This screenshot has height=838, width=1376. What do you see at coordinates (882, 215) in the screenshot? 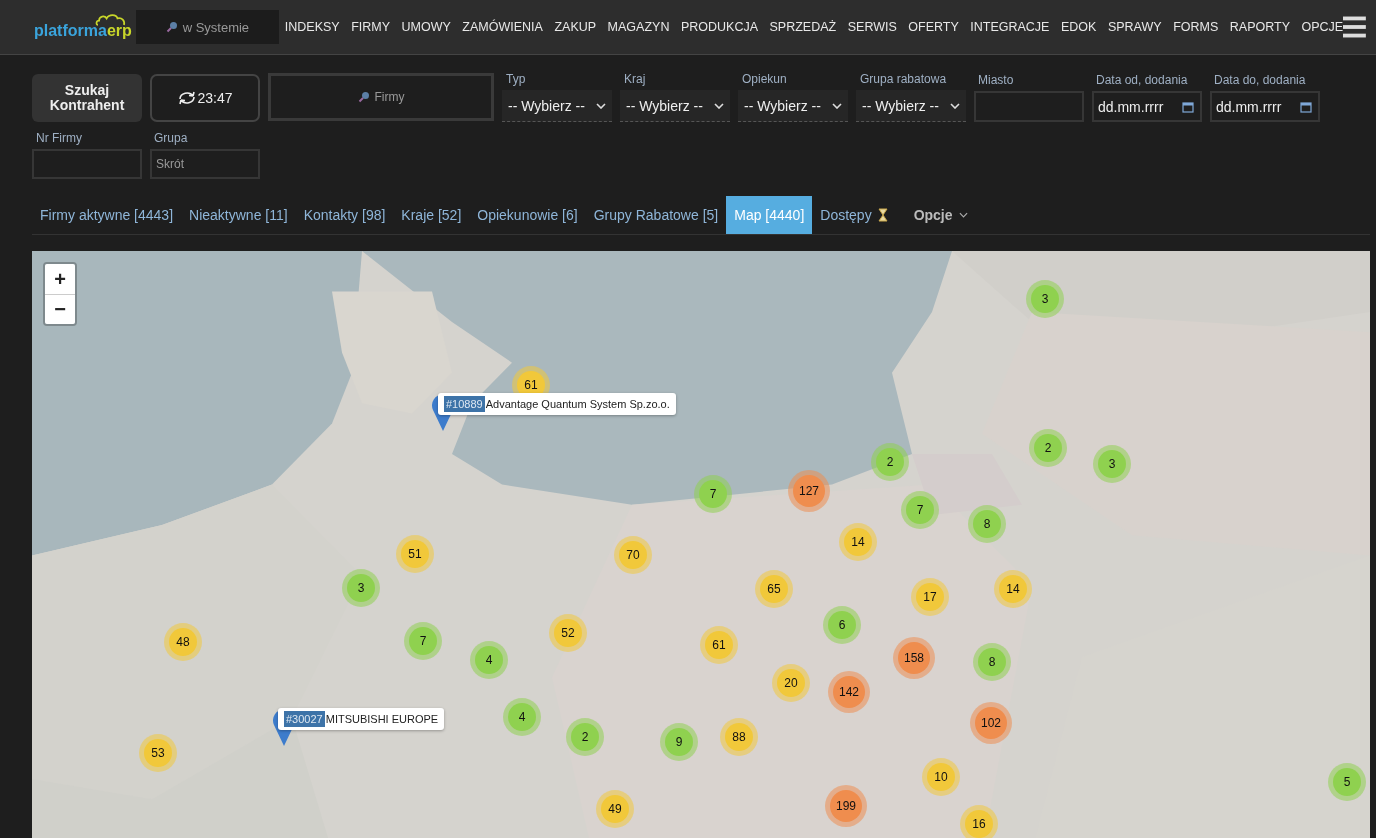
I see `hourglass-icon` at bounding box center [882, 215].